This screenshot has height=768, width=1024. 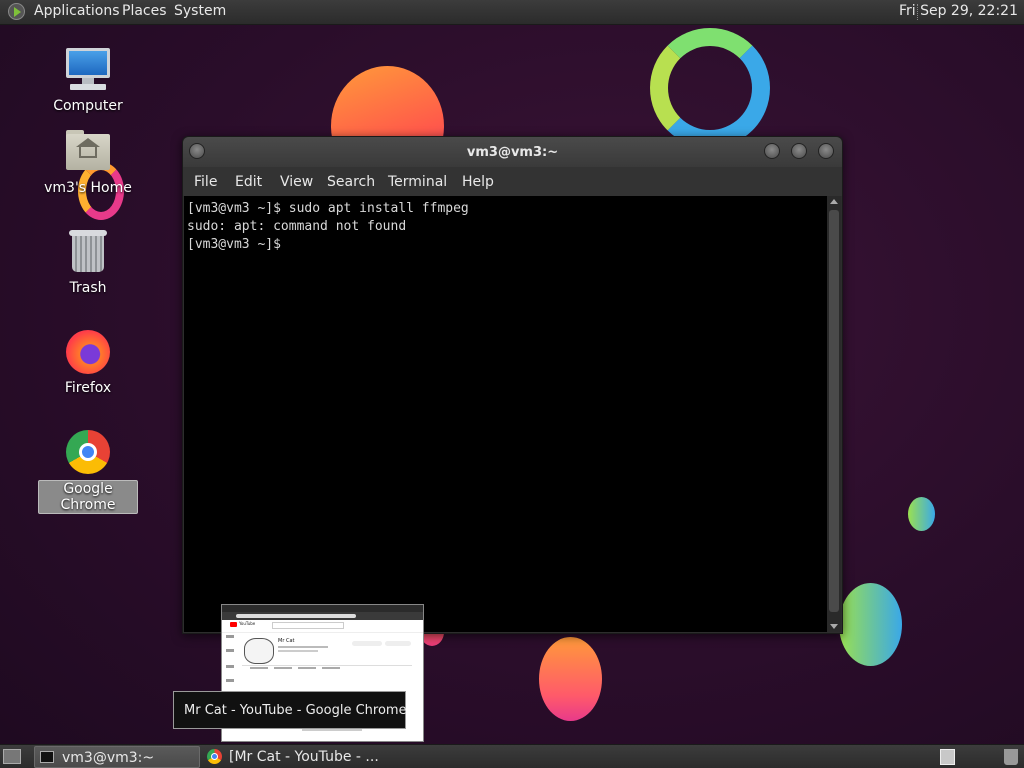 I want to click on desktop-icon-label: Firefox, so click(x=88, y=388).